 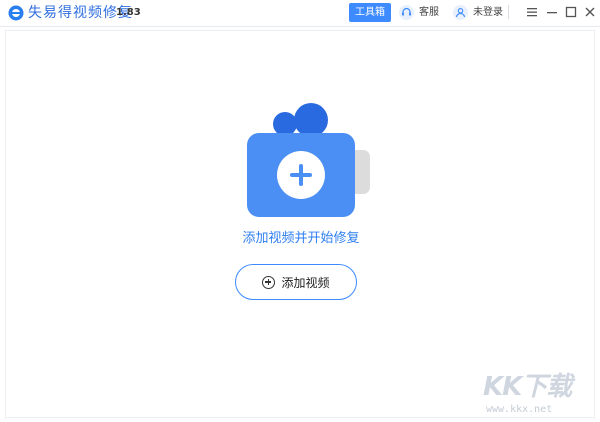 I want to click on login-button: 未登录, so click(x=478, y=12).